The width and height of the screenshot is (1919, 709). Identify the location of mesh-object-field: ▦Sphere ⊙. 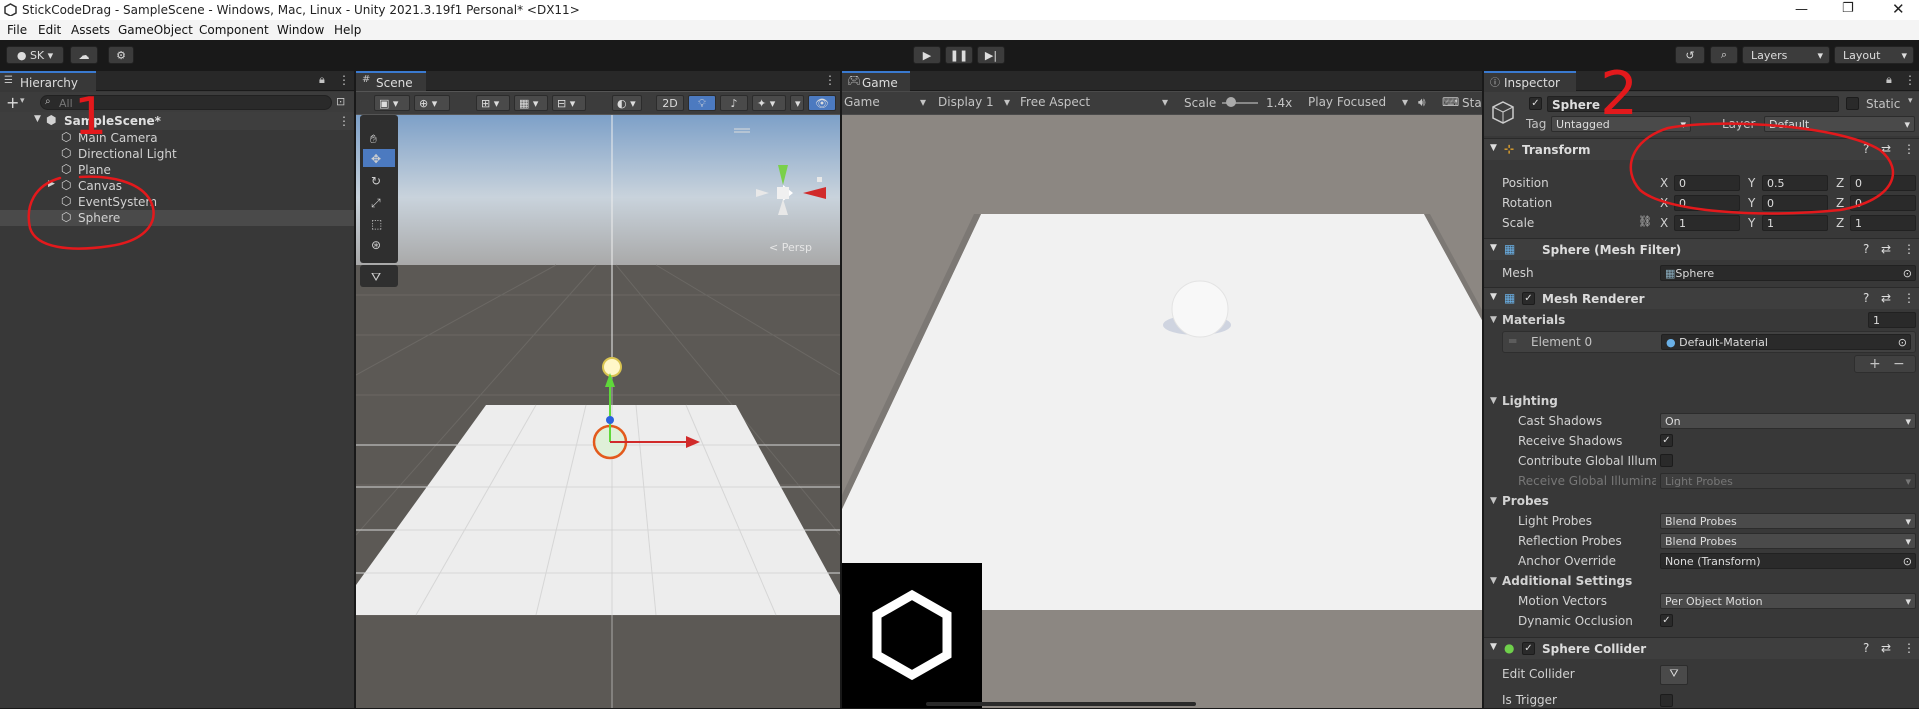
(1788, 273).